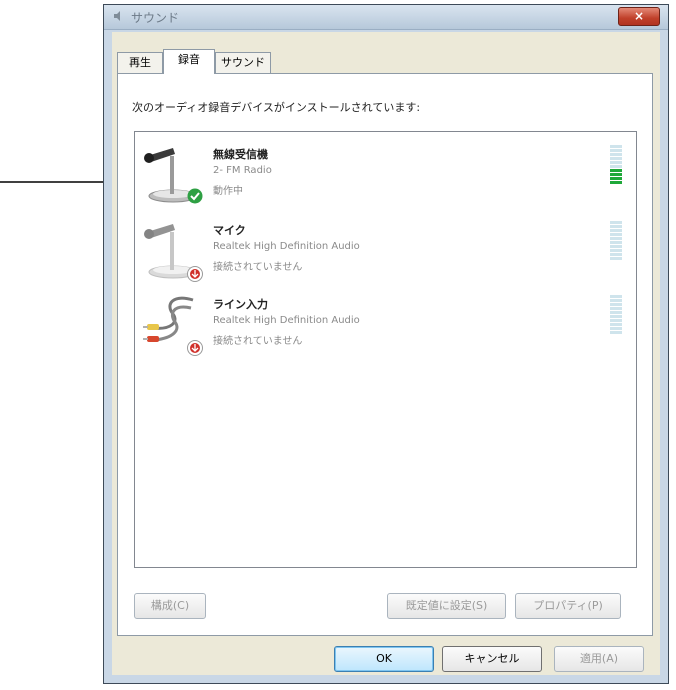 This screenshot has height=690, width=676. I want to click on set-default-button: 既定値に設定(S), so click(446, 606).